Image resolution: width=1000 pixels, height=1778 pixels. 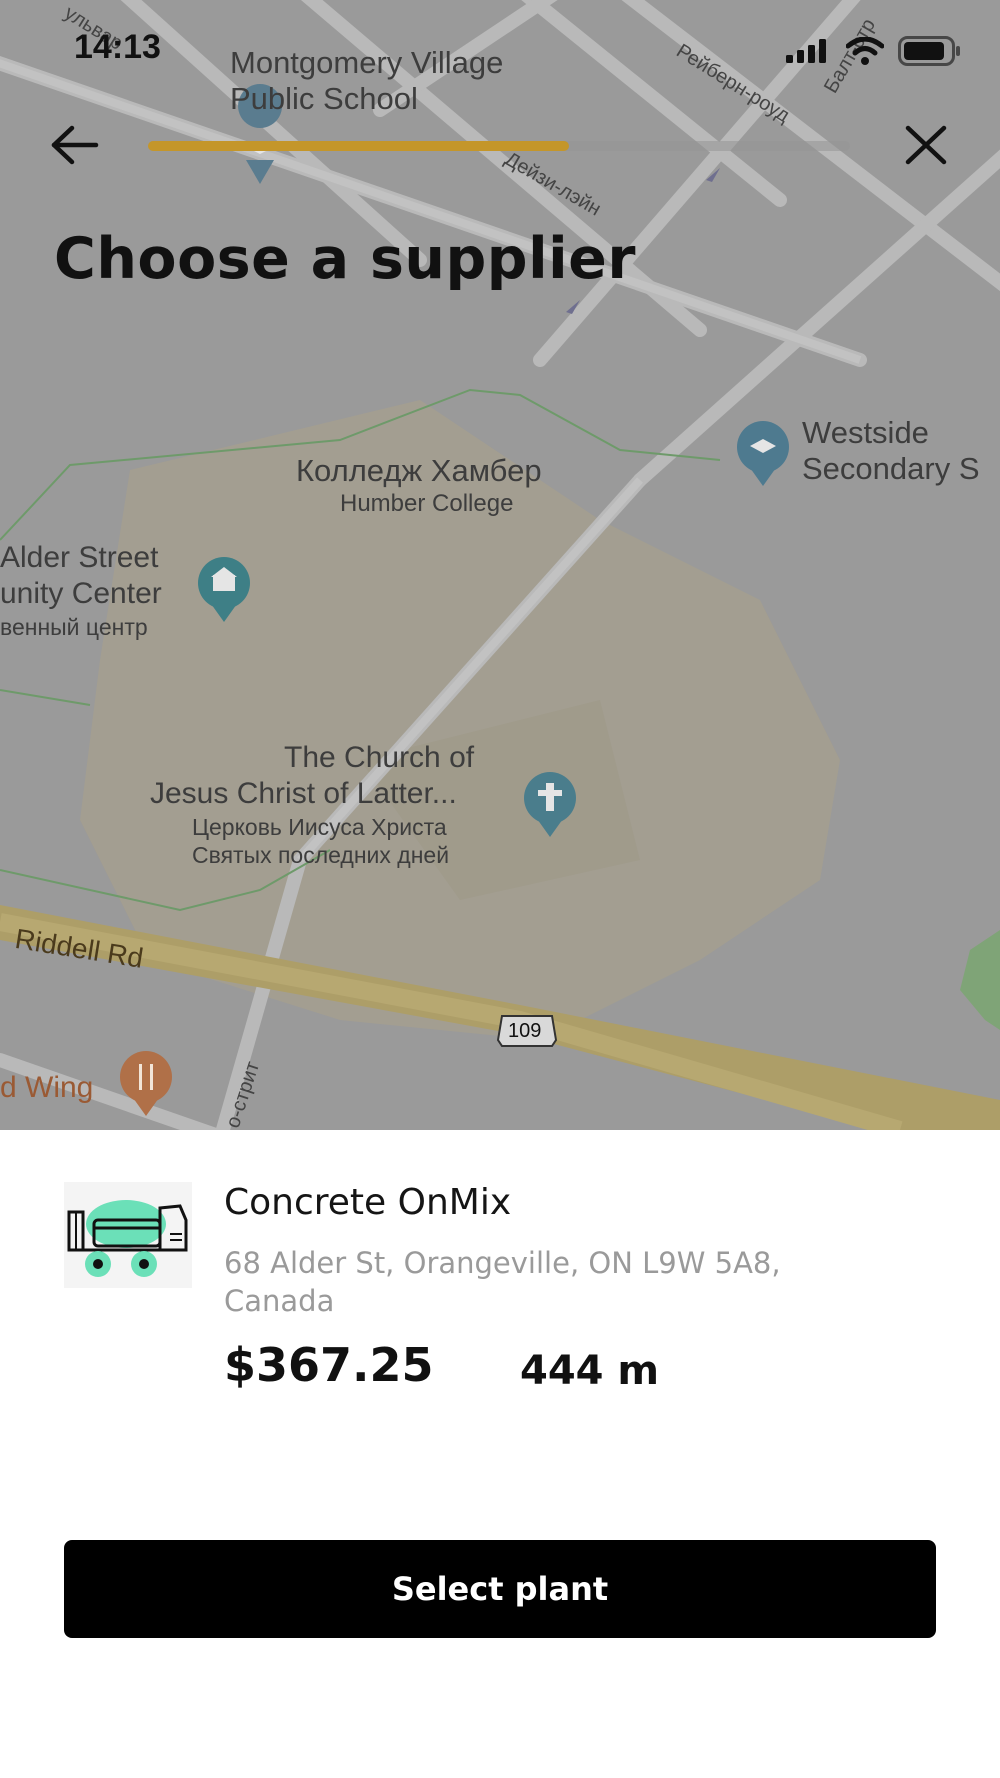 What do you see at coordinates (891, 468) in the screenshot?
I see `map-label-westside-2: Secondary S` at bounding box center [891, 468].